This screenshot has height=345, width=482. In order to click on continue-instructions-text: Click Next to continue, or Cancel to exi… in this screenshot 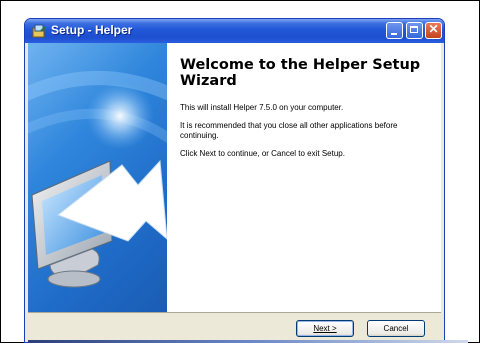, I will do `click(262, 153)`.